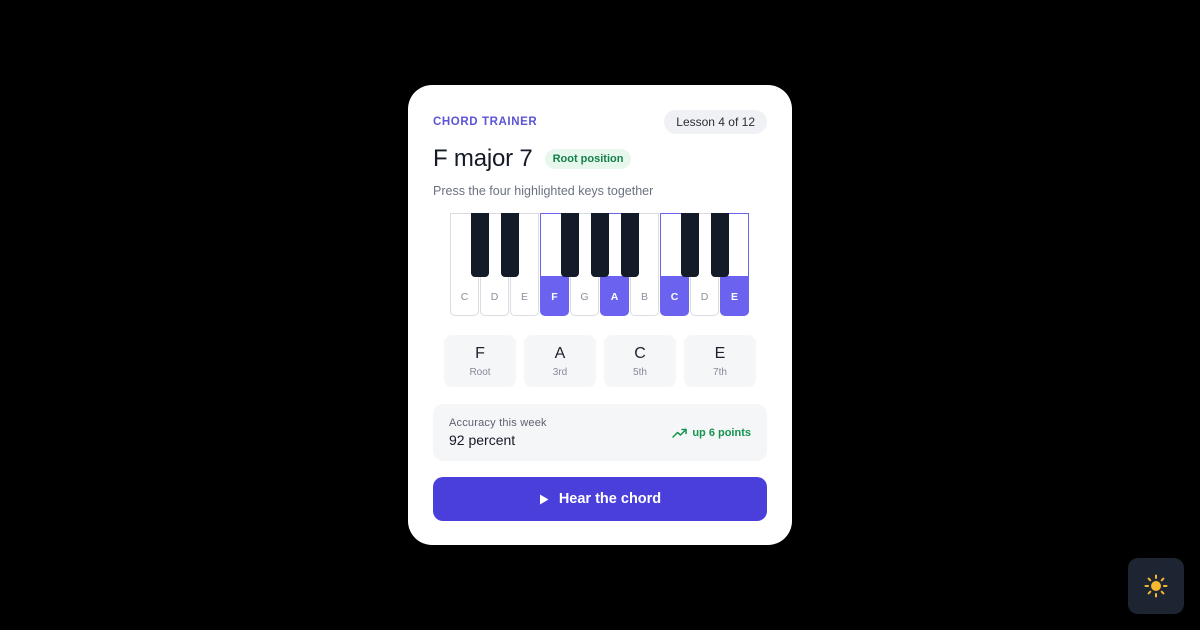  Describe the element at coordinates (498, 423) in the screenshot. I see `accuracy-label: Accuracy this week` at that location.